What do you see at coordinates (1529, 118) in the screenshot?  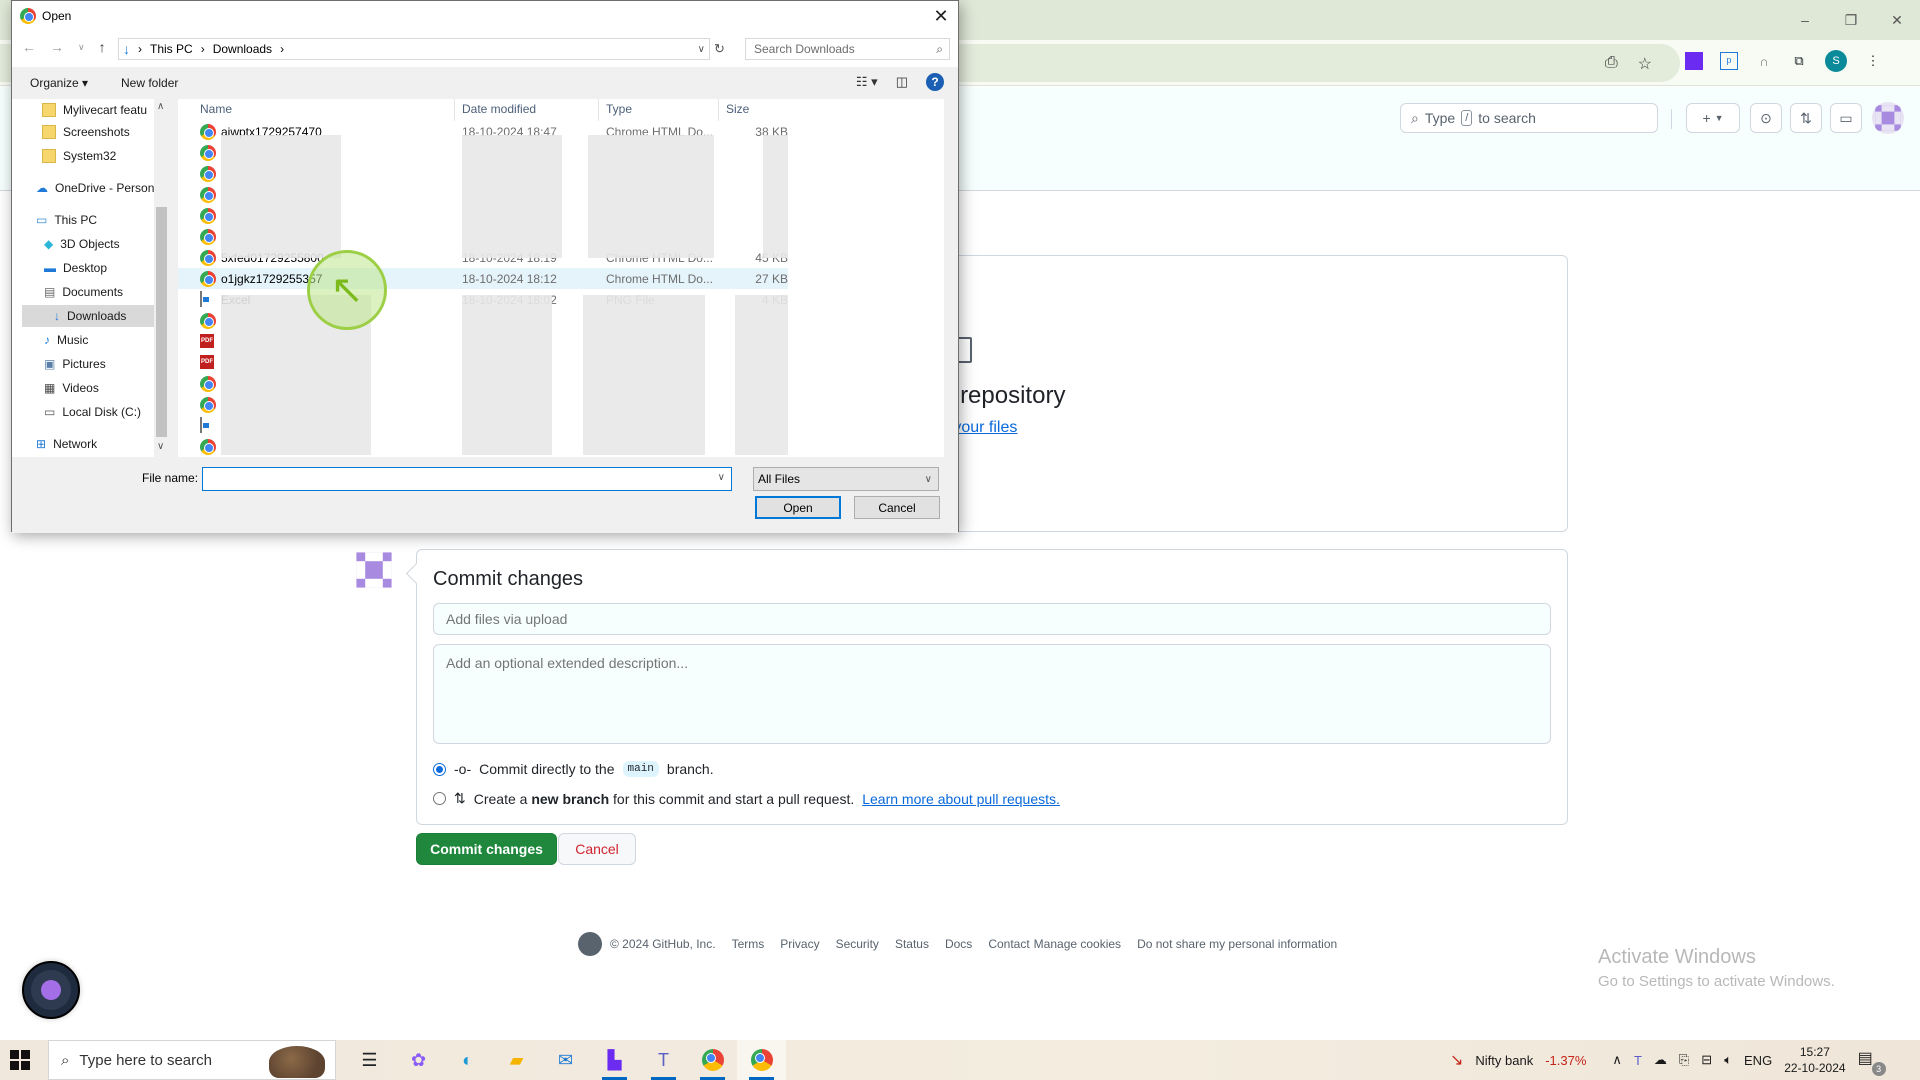 I see `github-search: ⌕ Type / to search` at bounding box center [1529, 118].